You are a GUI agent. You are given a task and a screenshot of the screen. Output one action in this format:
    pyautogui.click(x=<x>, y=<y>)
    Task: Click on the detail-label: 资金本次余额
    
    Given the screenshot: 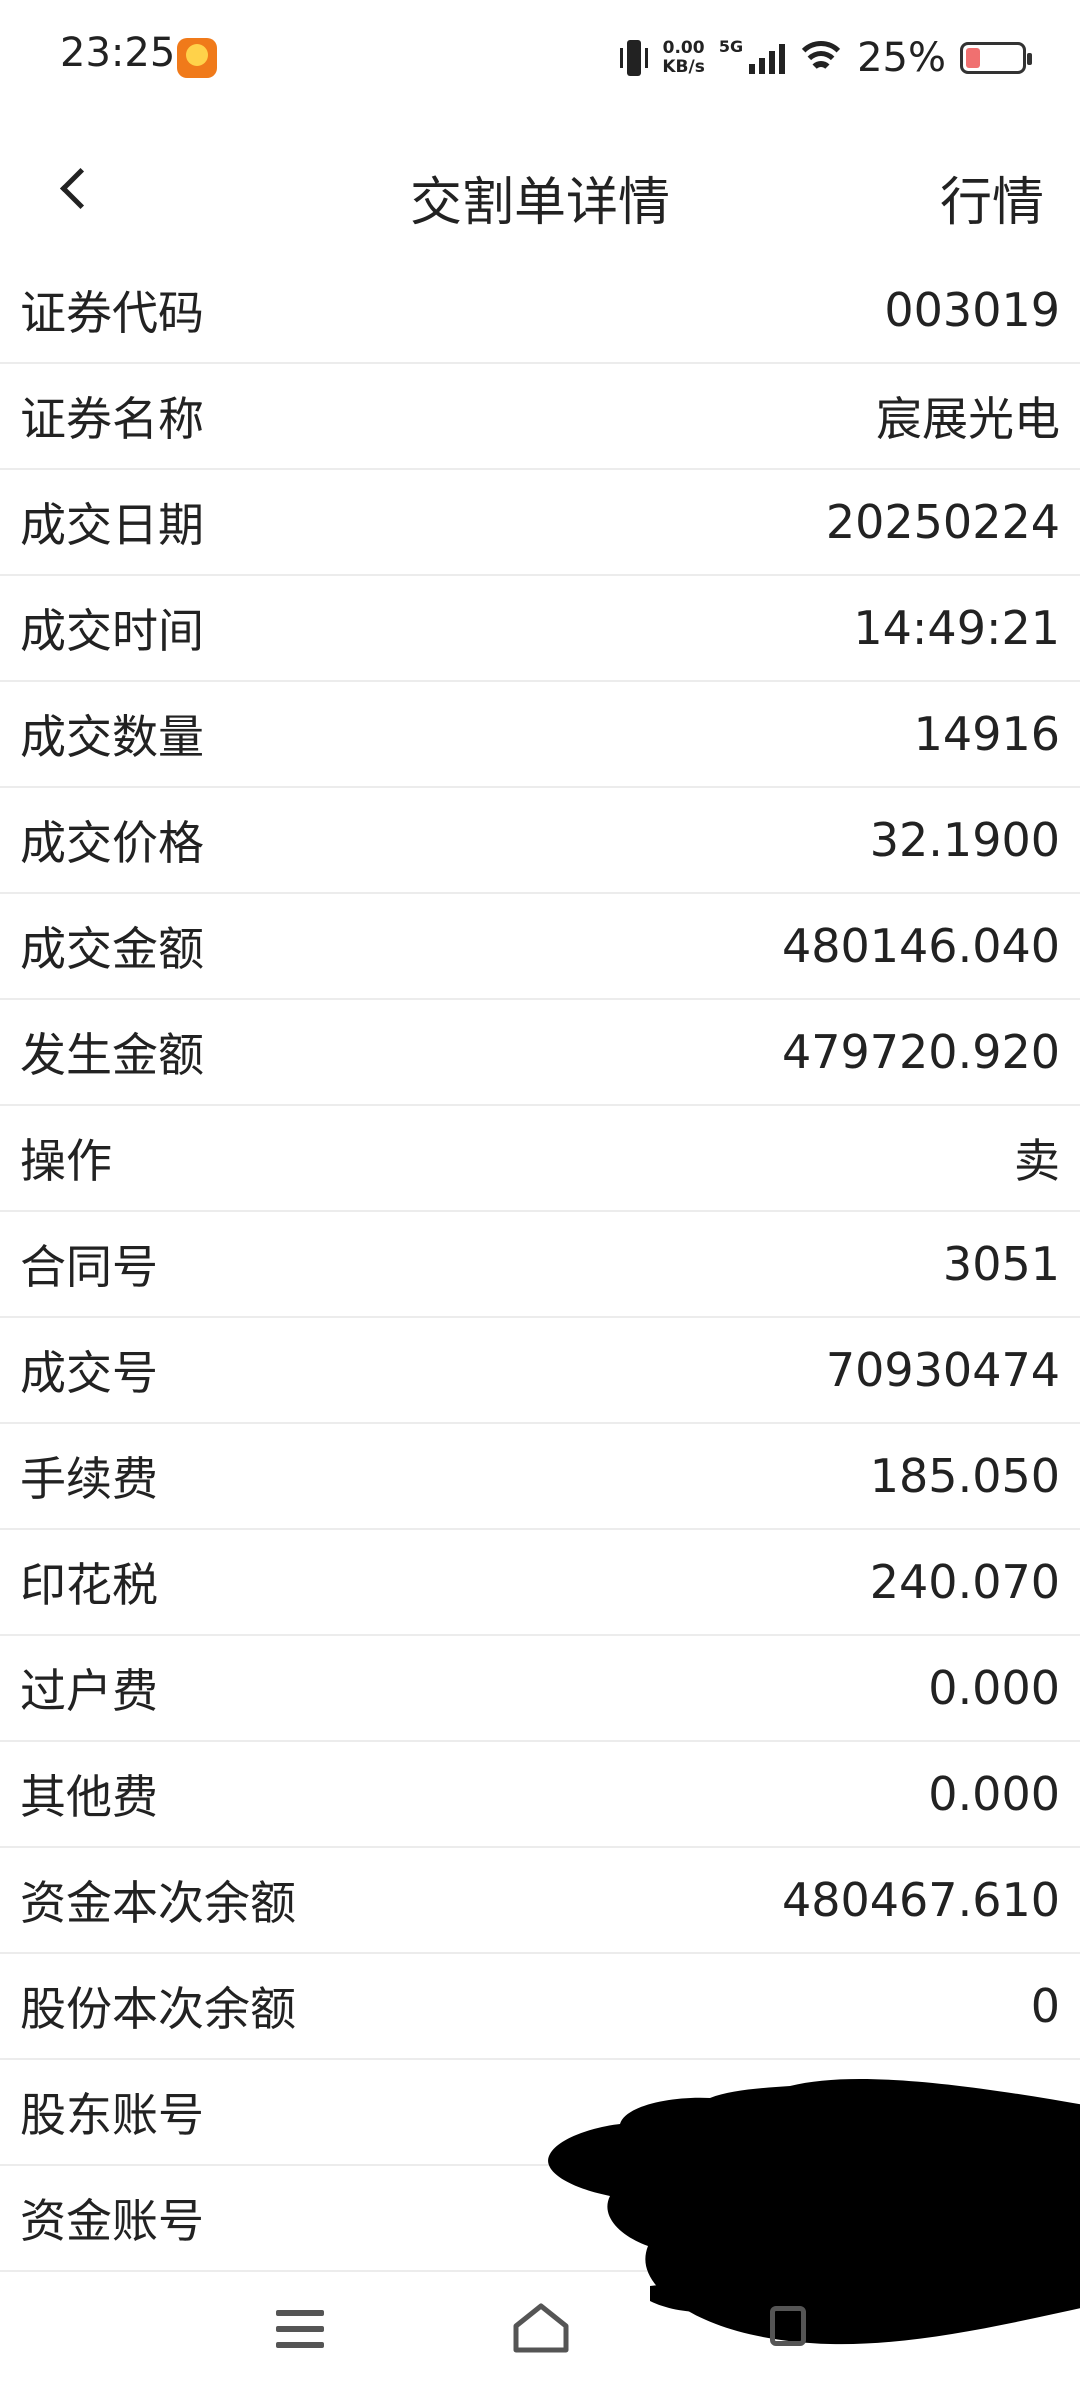 What is the action you would take?
    pyautogui.click(x=158, y=1903)
    